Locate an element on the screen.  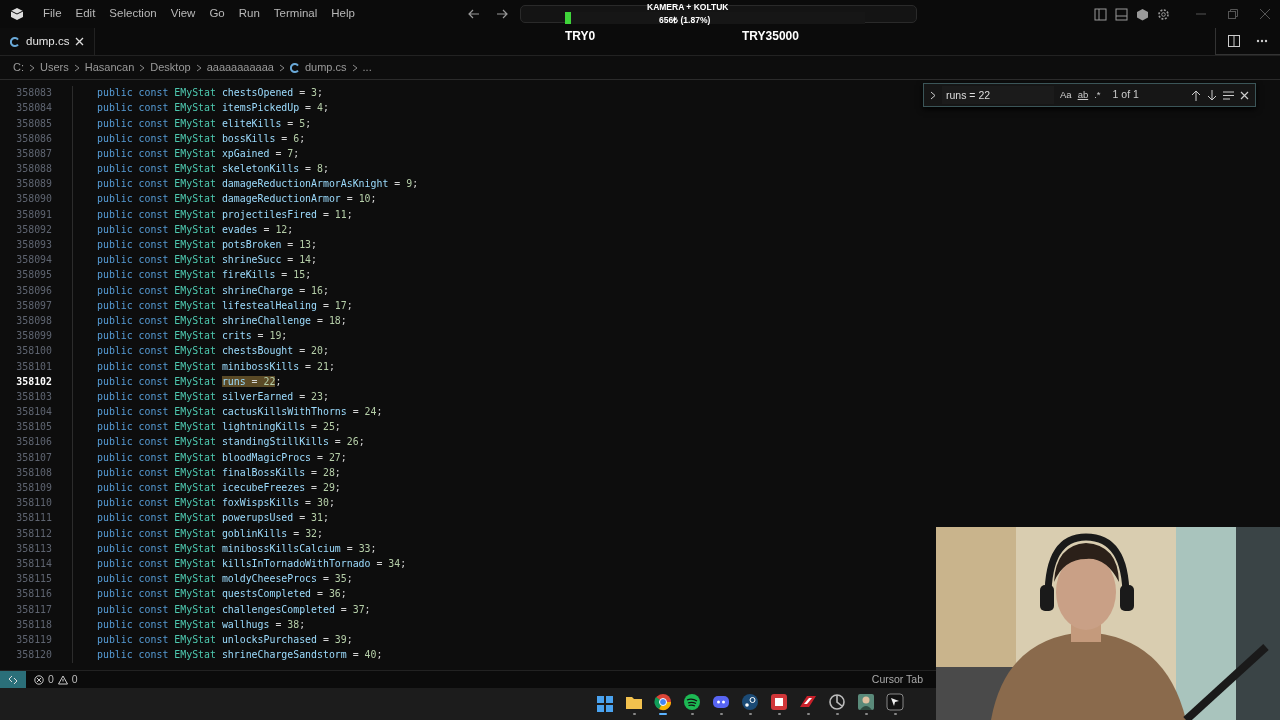
line-number: 358094 is located at coordinates (33, 260).